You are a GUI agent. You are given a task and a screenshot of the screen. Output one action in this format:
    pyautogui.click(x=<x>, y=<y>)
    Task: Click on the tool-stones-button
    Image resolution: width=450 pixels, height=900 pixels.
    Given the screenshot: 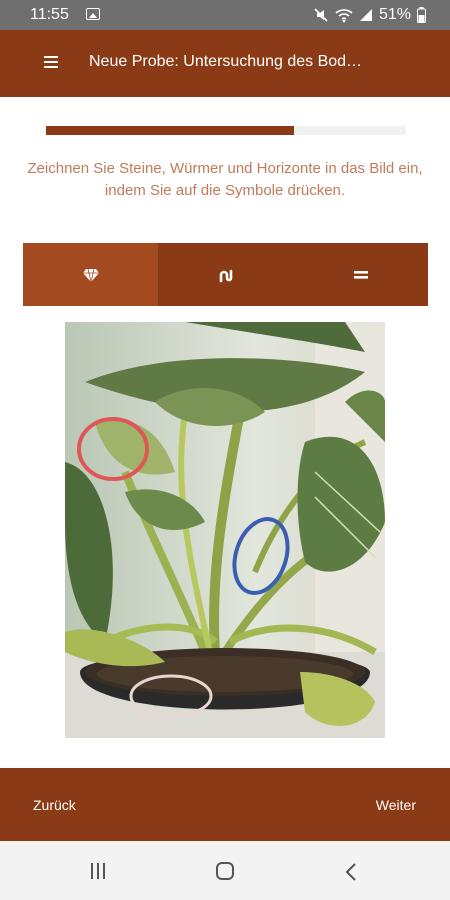 What is the action you would take?
    pyautogui.click(x=90, y=274)
    